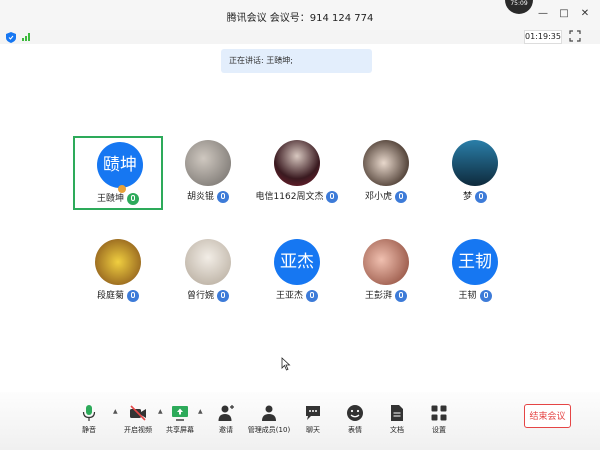 The width and height of the screenshot is (600, 450). I want to click on participant-tile: 赜坤 王赜坤, so click(118, 173).